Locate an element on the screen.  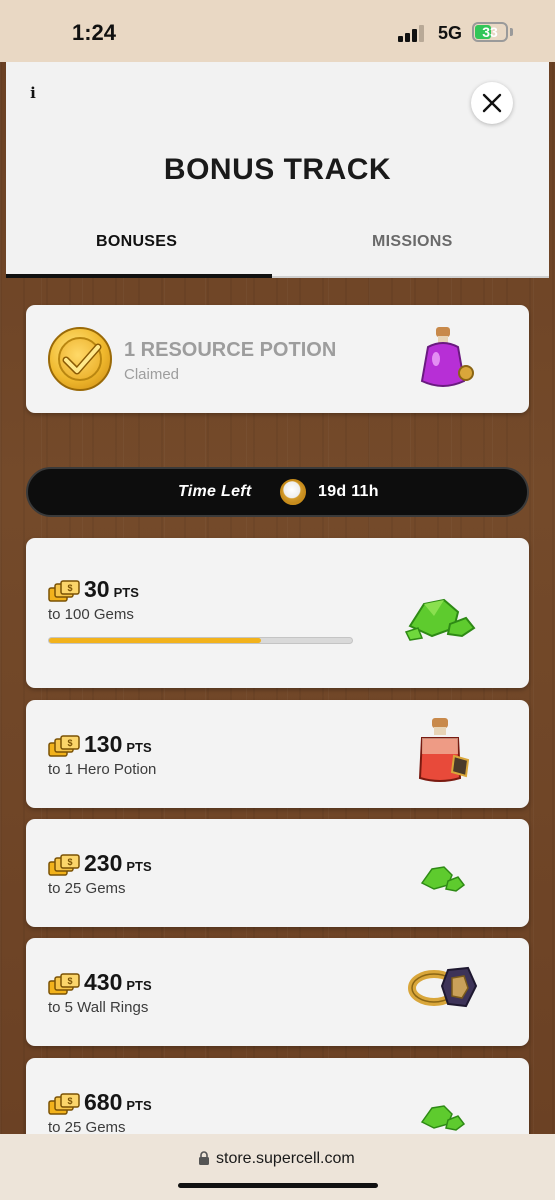
milestone-card: $ 30 PTS to 100 Gems is located at coordinates (277, 613).